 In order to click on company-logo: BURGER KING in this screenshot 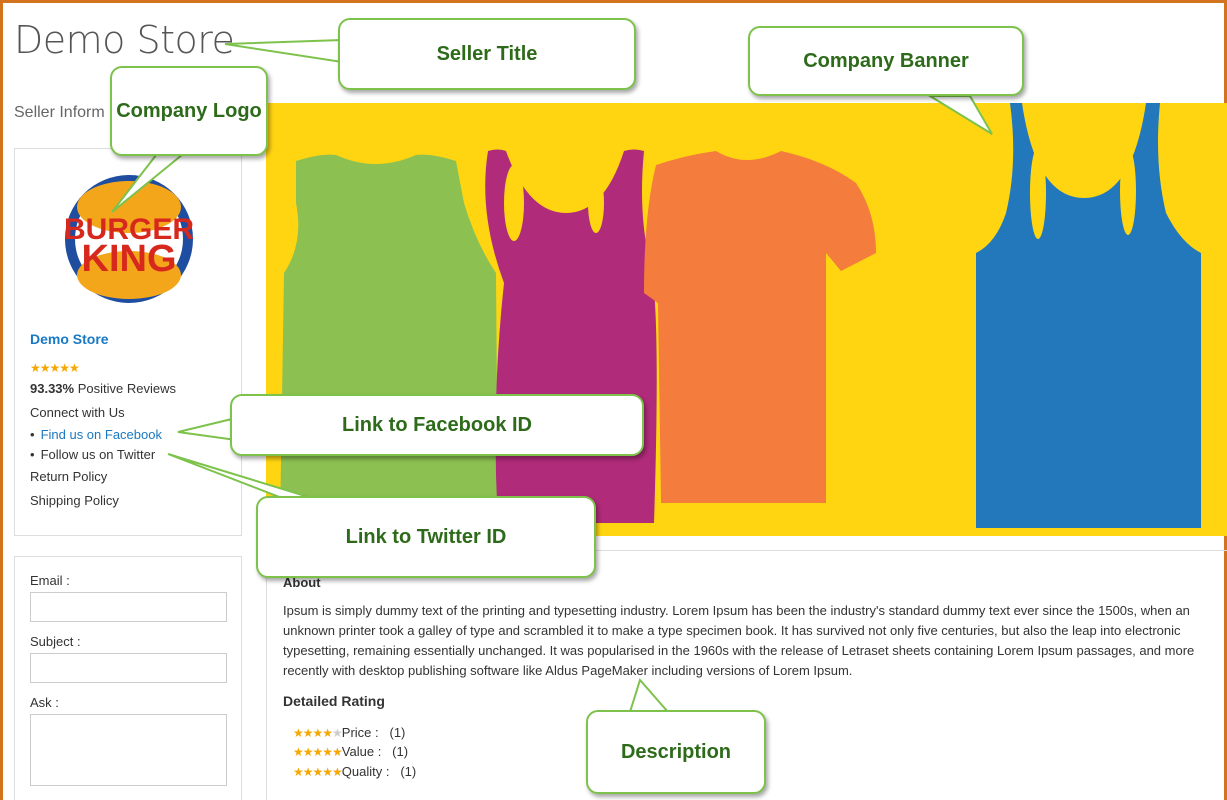, I will do `click(129, 239)`.